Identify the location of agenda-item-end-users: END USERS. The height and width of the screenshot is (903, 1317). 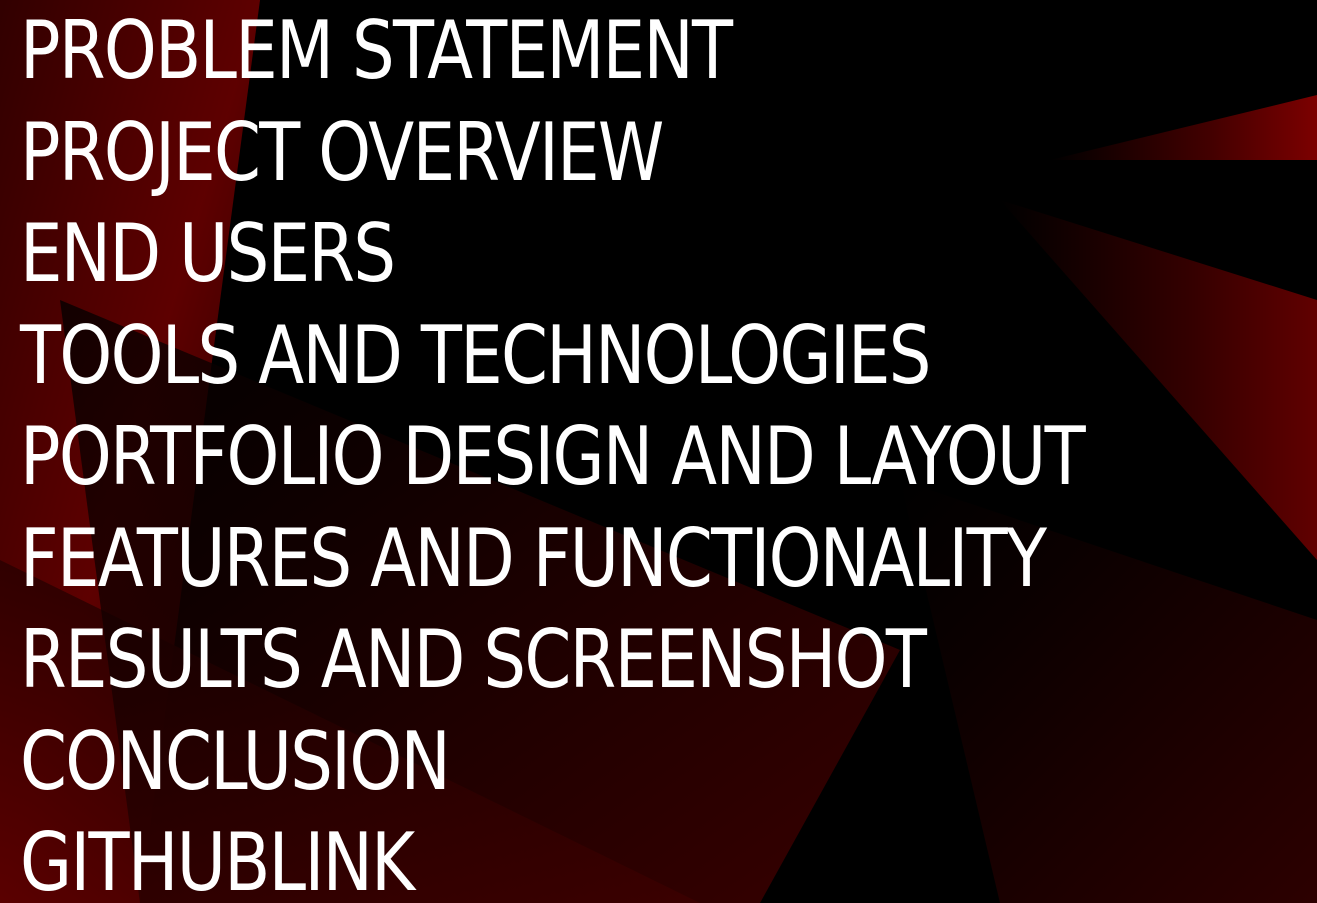
(208, 253).